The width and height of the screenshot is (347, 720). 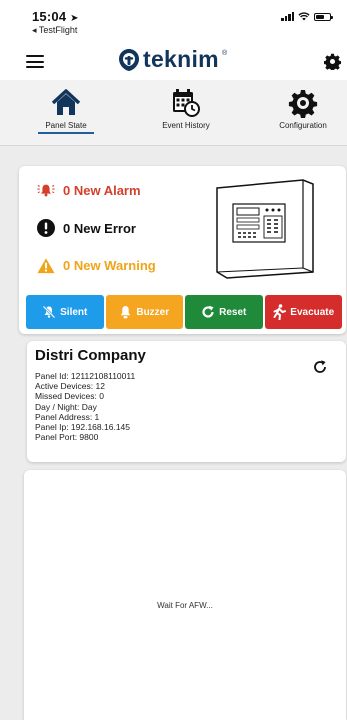 I want to click on company-name: Distri Company, so click(x=90, y=355).